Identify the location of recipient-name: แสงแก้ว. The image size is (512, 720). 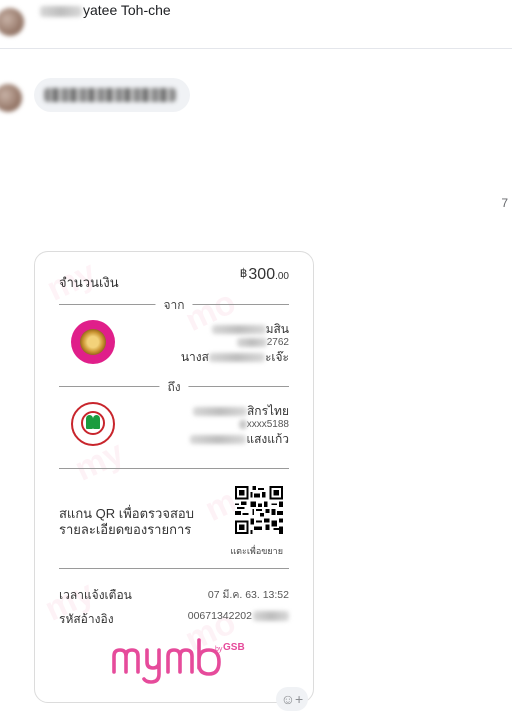
(239, 439).